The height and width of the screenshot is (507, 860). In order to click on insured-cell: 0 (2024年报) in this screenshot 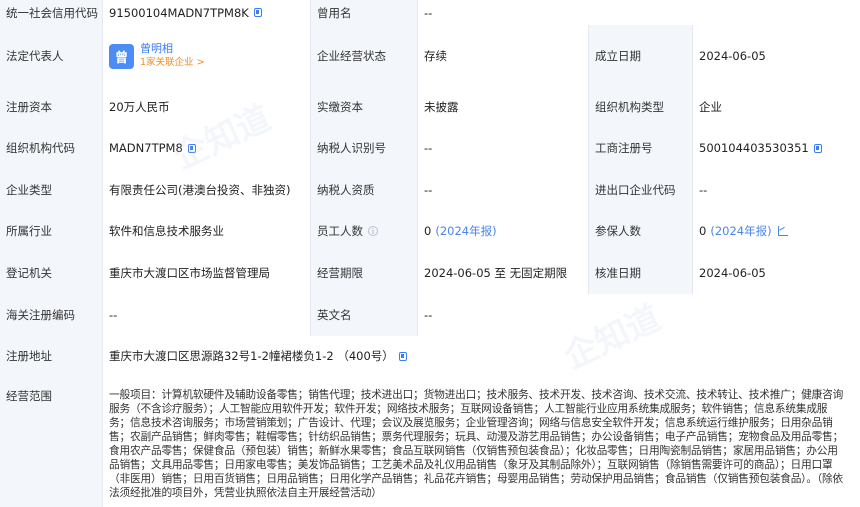, I will do `click(776, 231)`.